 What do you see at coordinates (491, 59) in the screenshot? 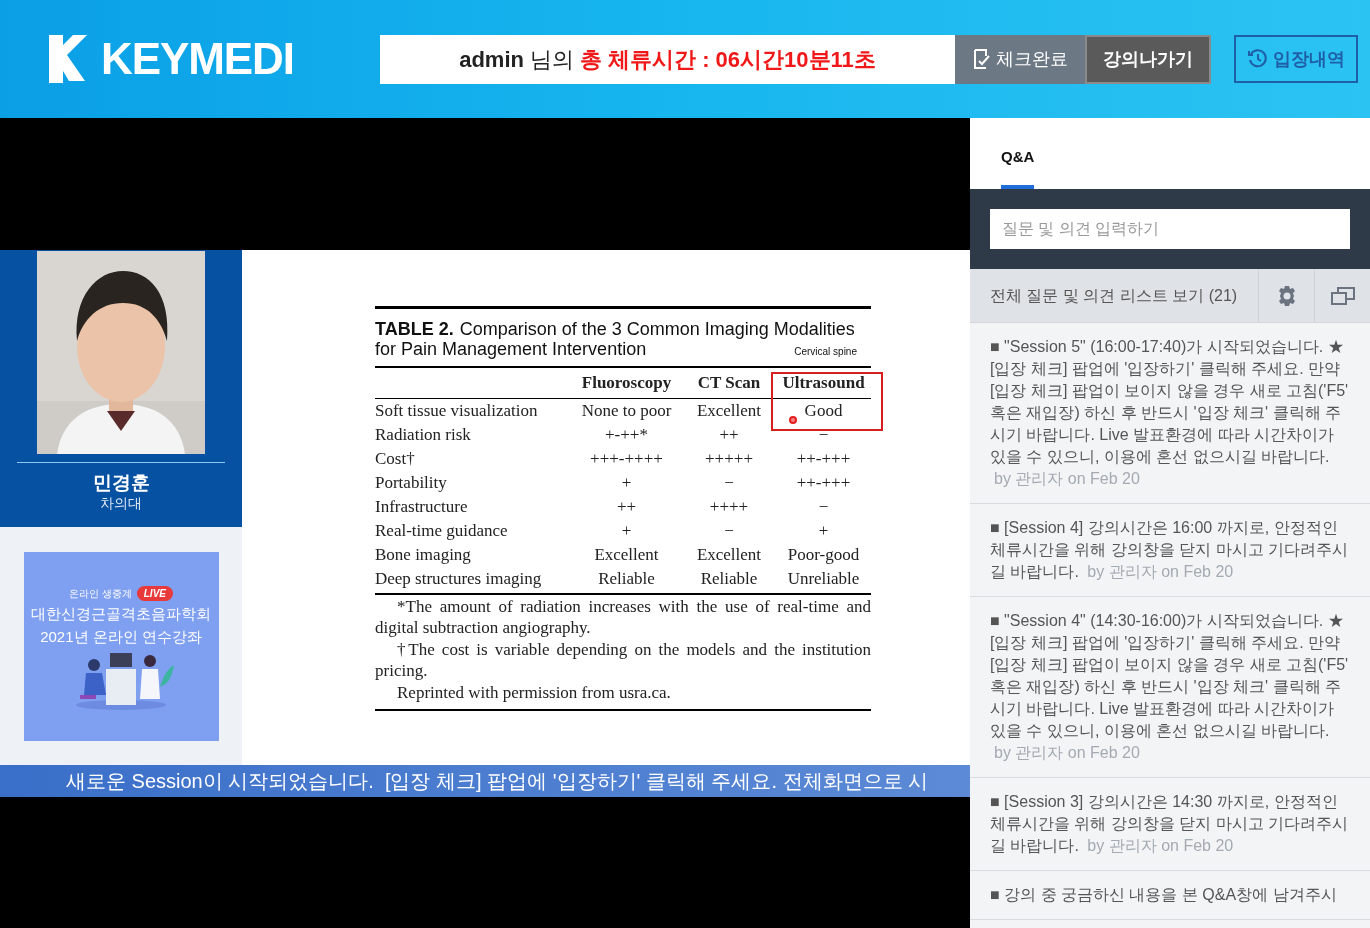
I see `user-name: admin` at bounding box center [491, 59].